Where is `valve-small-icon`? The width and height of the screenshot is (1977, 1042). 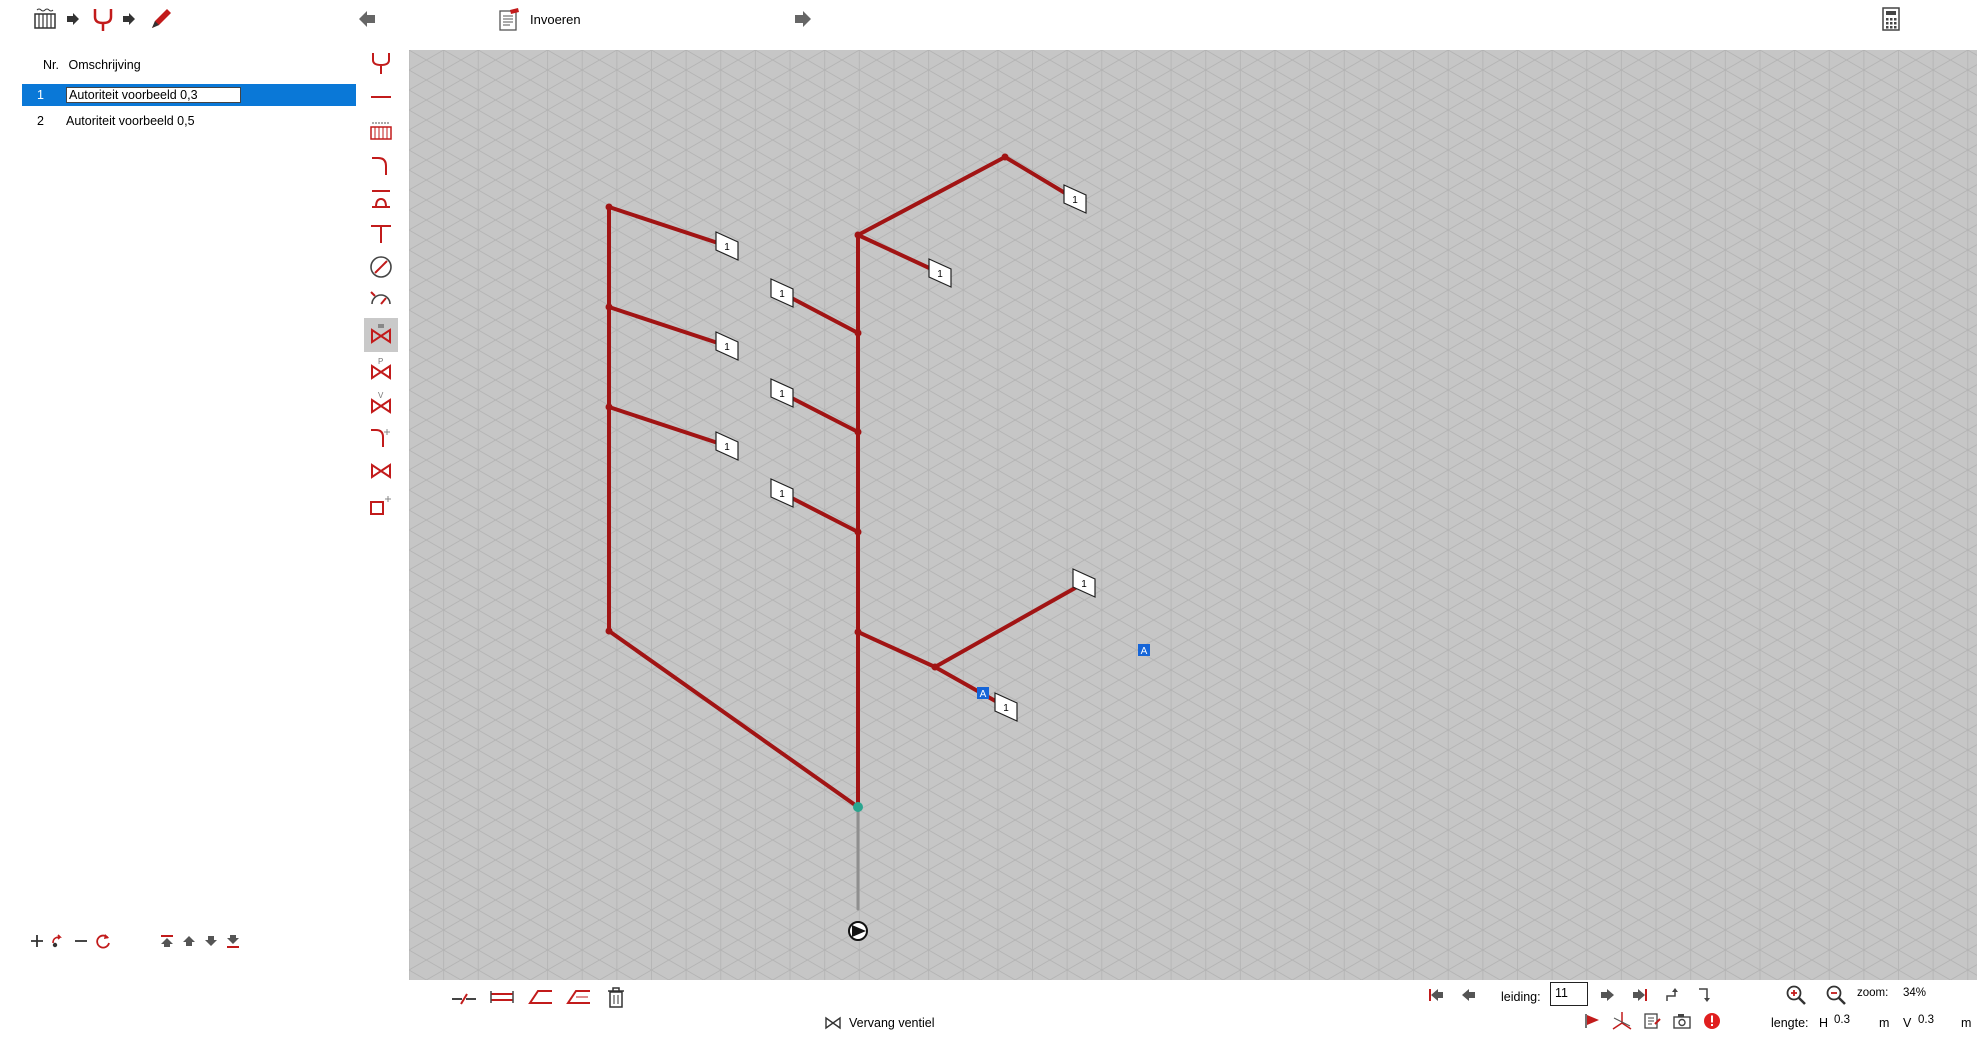
valve-small-icon is located at coordinates (833, 1024).